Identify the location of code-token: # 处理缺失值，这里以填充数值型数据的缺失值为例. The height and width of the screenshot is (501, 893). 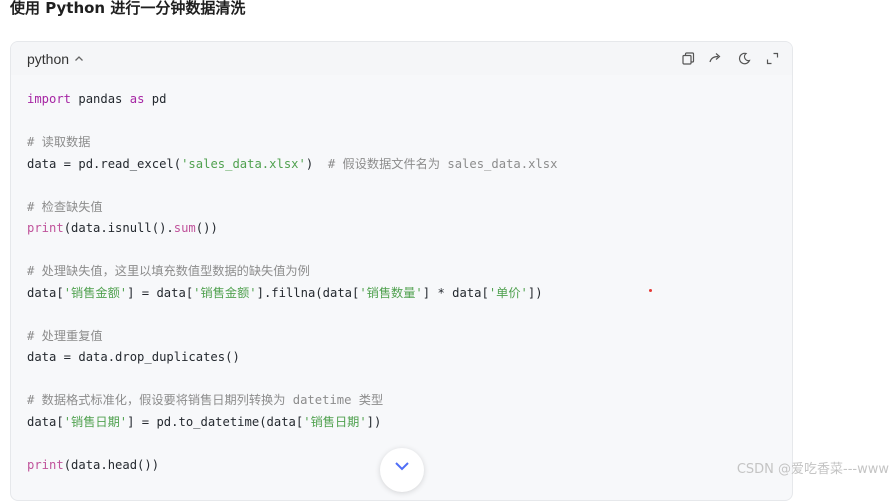
(168, 271).